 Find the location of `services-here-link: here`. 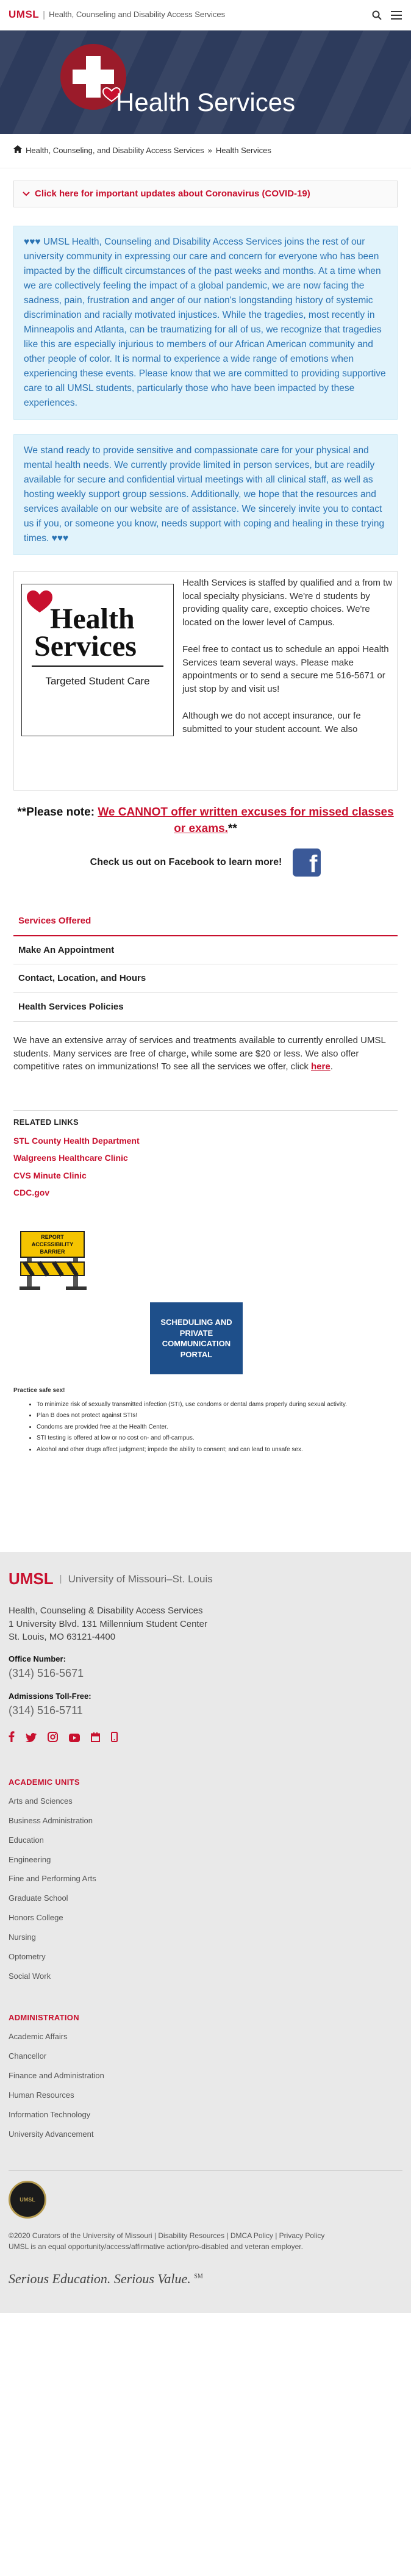

services-here-link: here is located at coordinates (321, 1067).